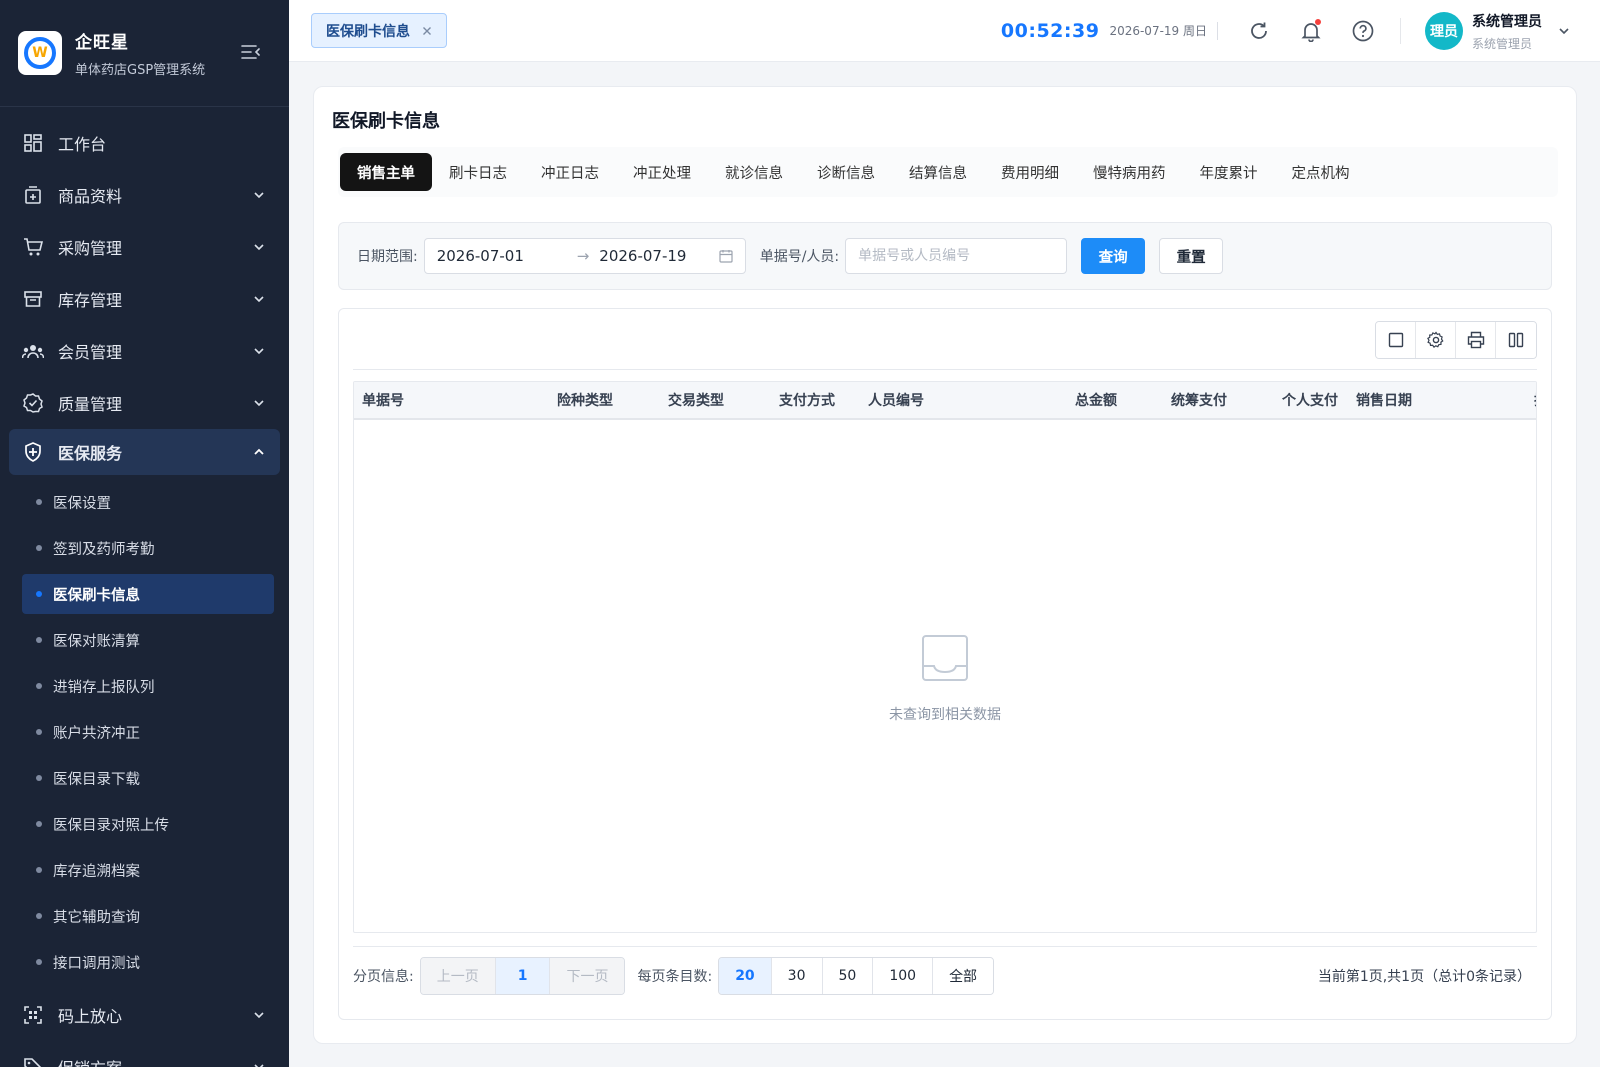  I want to click on sidebar-subitem-reconciliation: 医保对账清算, so click(144, 640).